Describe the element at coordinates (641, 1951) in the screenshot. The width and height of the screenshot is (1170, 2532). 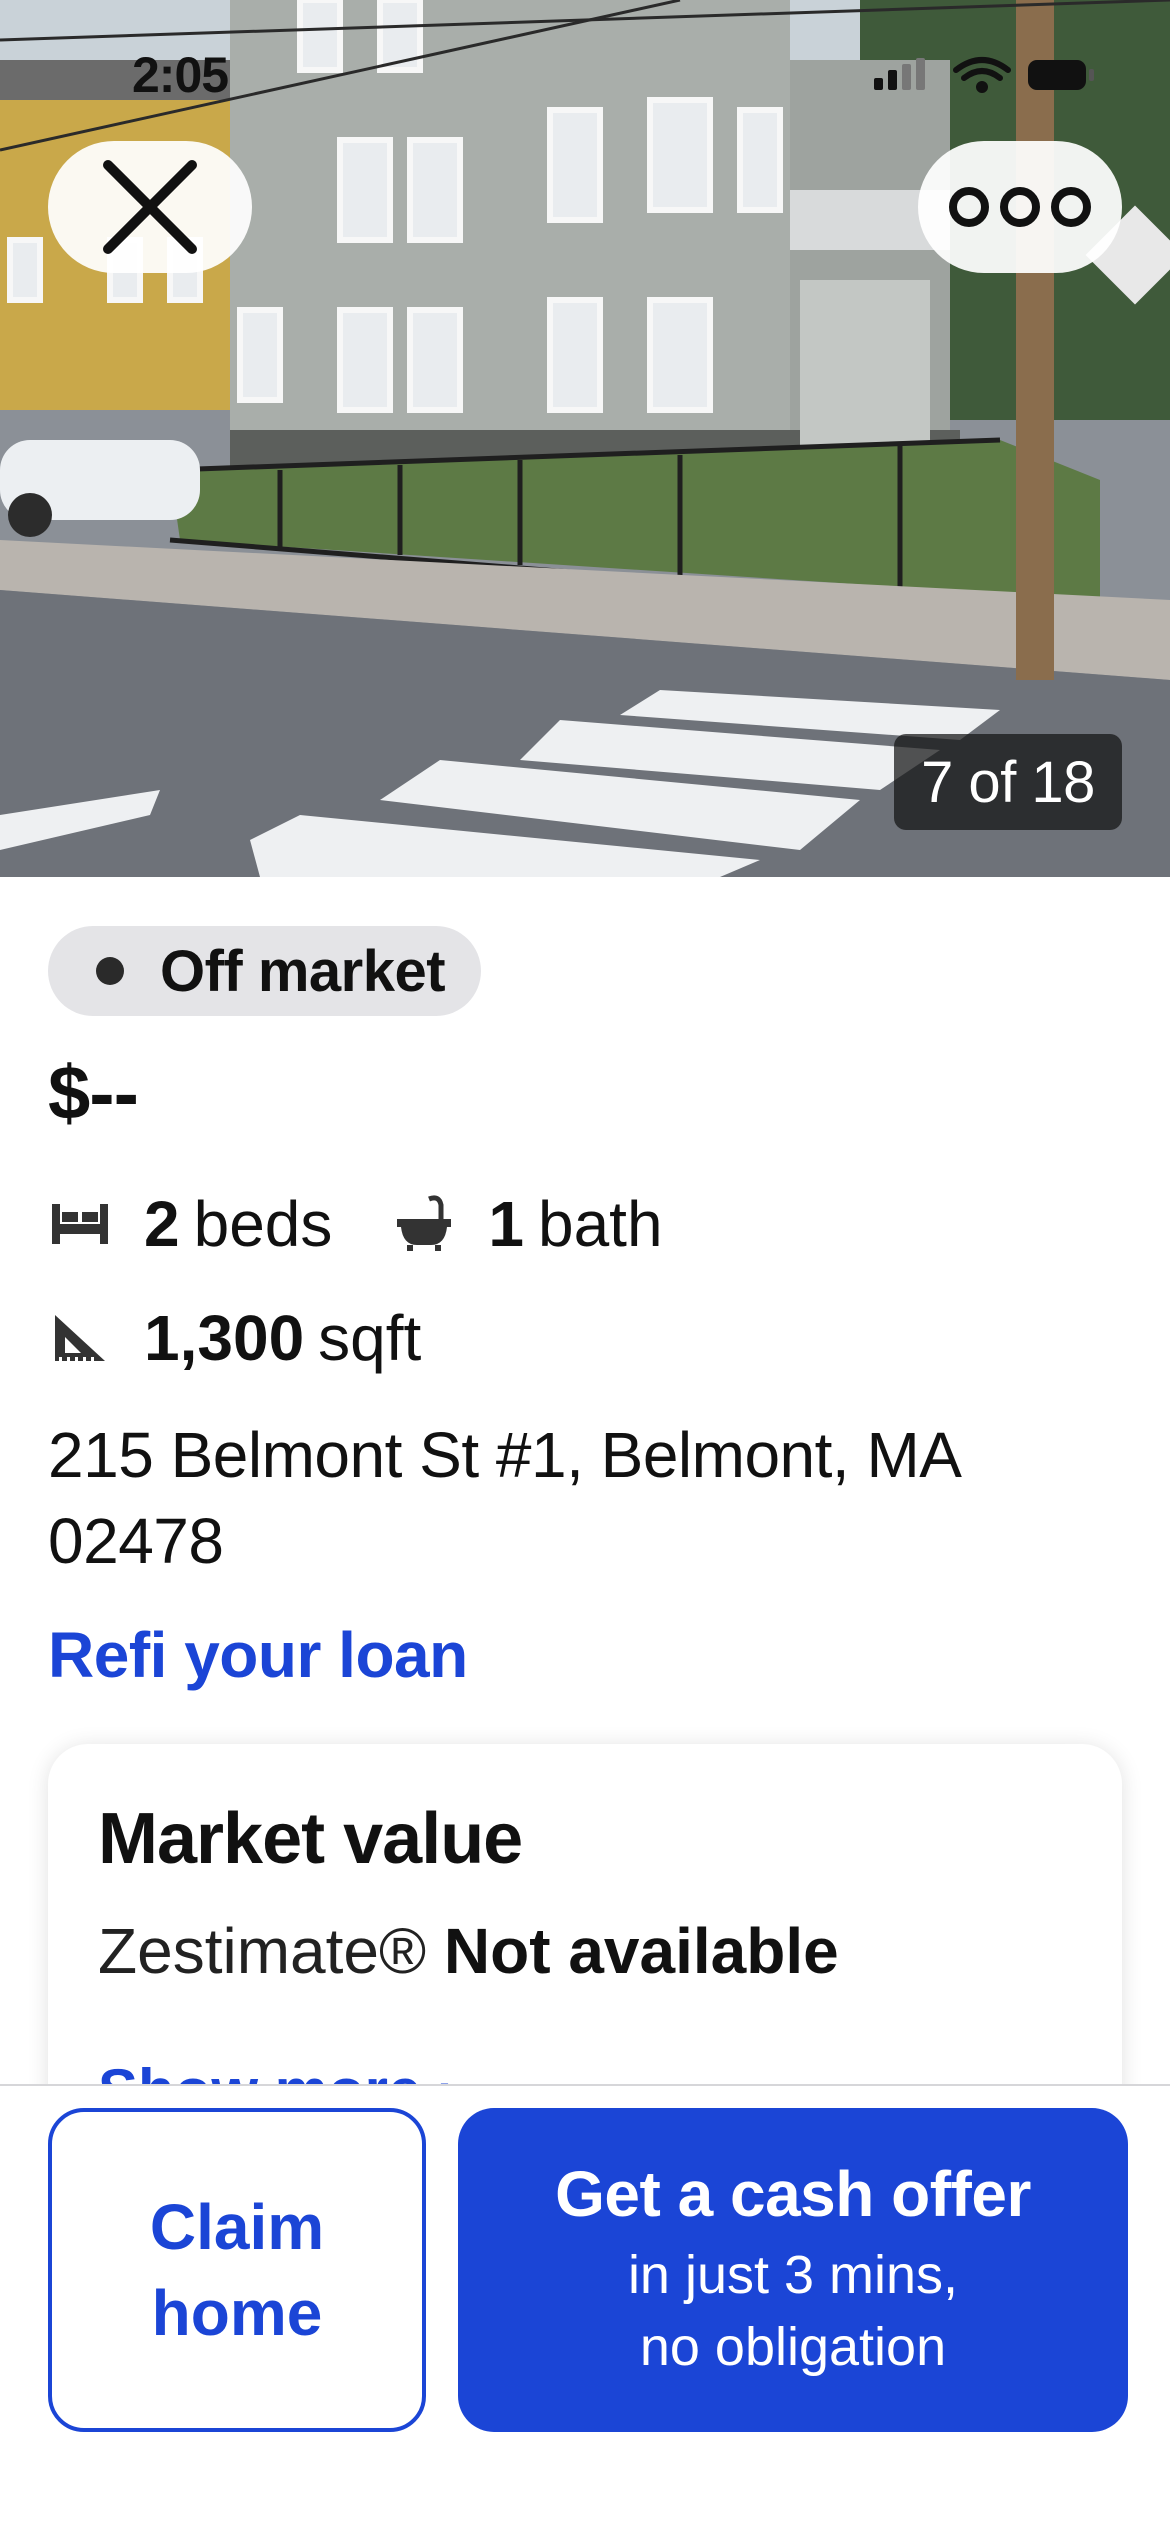
I see `zestimate-value: Not available` at that location.